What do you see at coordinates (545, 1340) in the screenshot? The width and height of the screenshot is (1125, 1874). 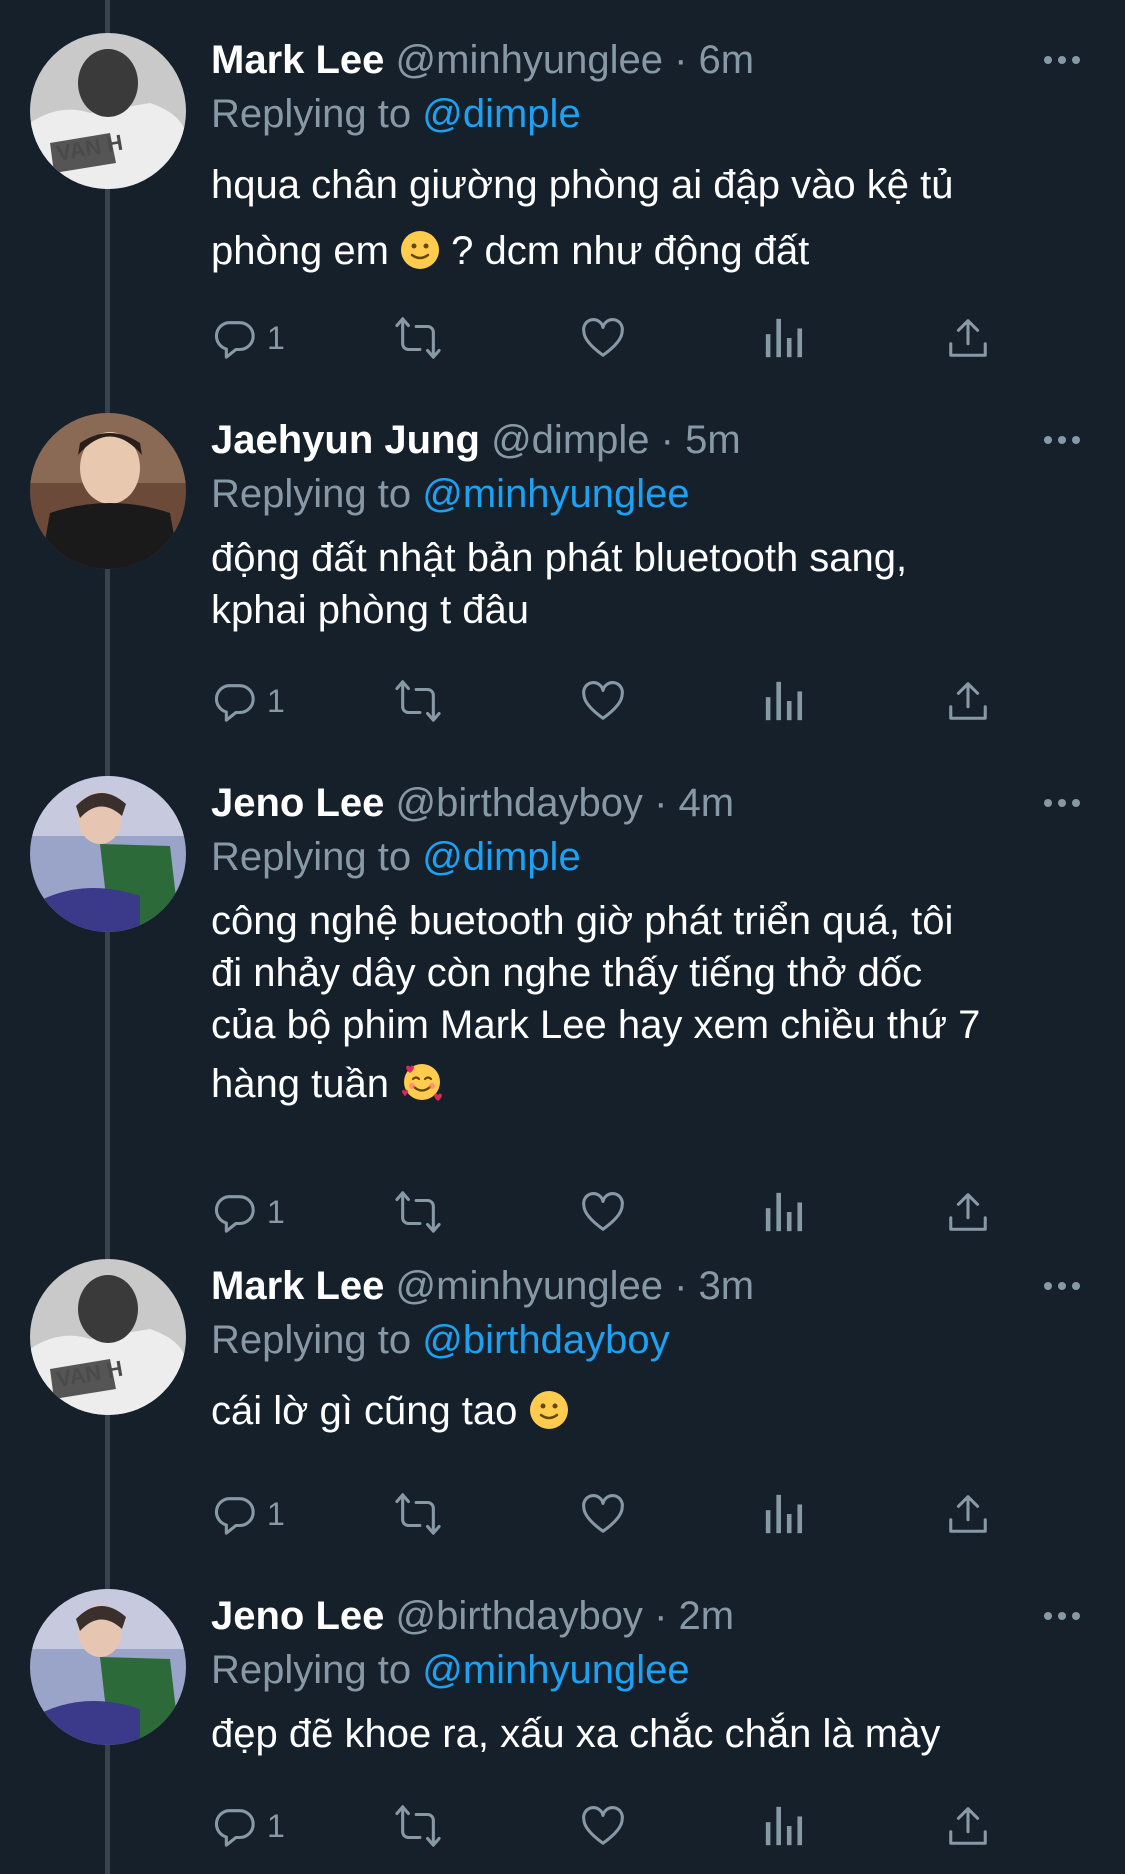 I see `replying-to-handle: @birthdayboy` at bounding box center [545, 1340].